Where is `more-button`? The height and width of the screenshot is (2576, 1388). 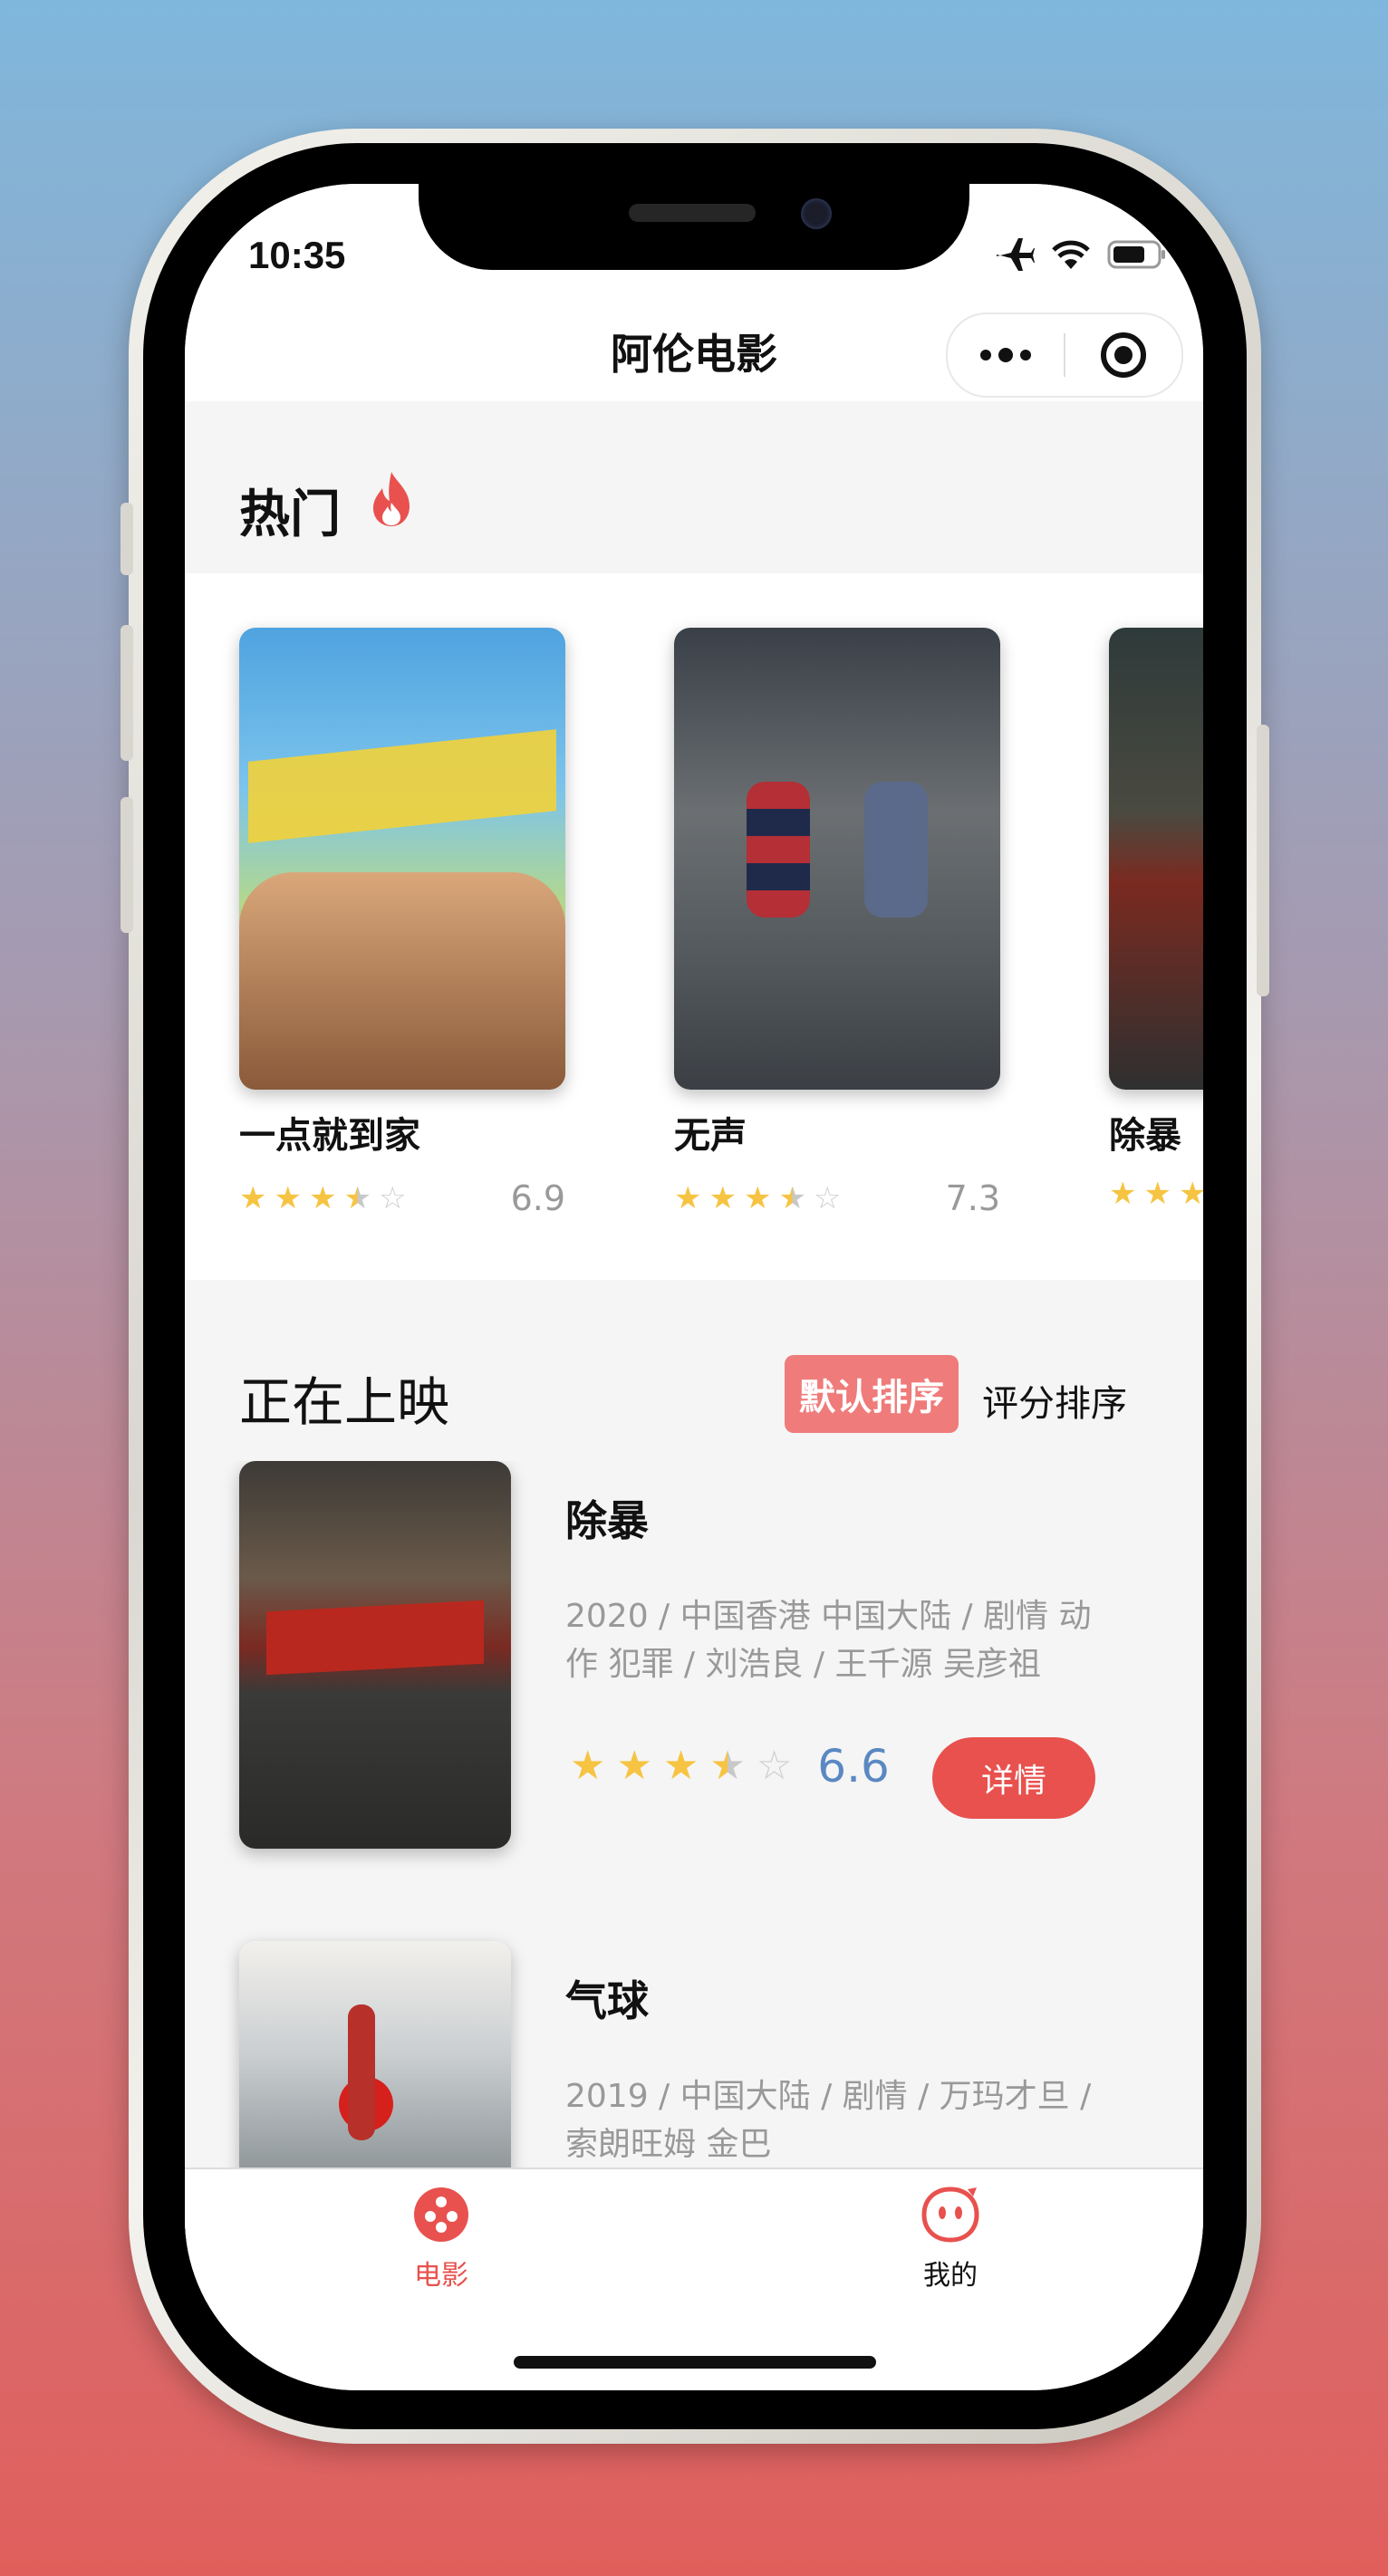
more-button is located at coordinates (1006, 355).